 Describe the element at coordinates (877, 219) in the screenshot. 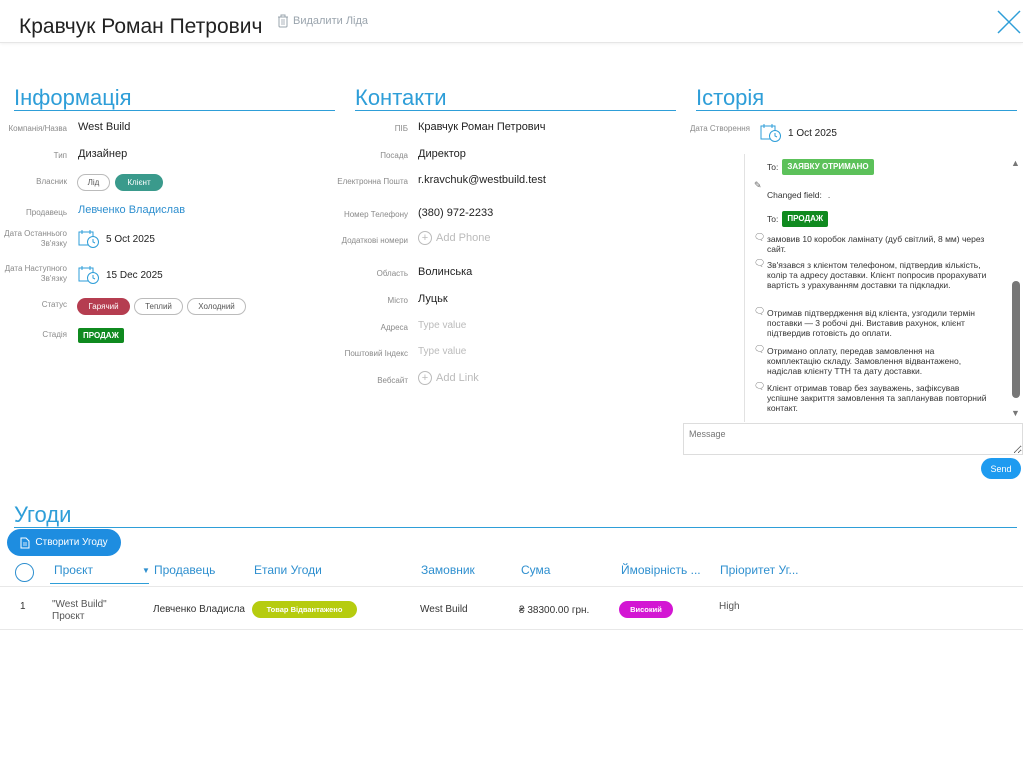

I see `history-stage-change: To: ПРОДАЖ` at that location.